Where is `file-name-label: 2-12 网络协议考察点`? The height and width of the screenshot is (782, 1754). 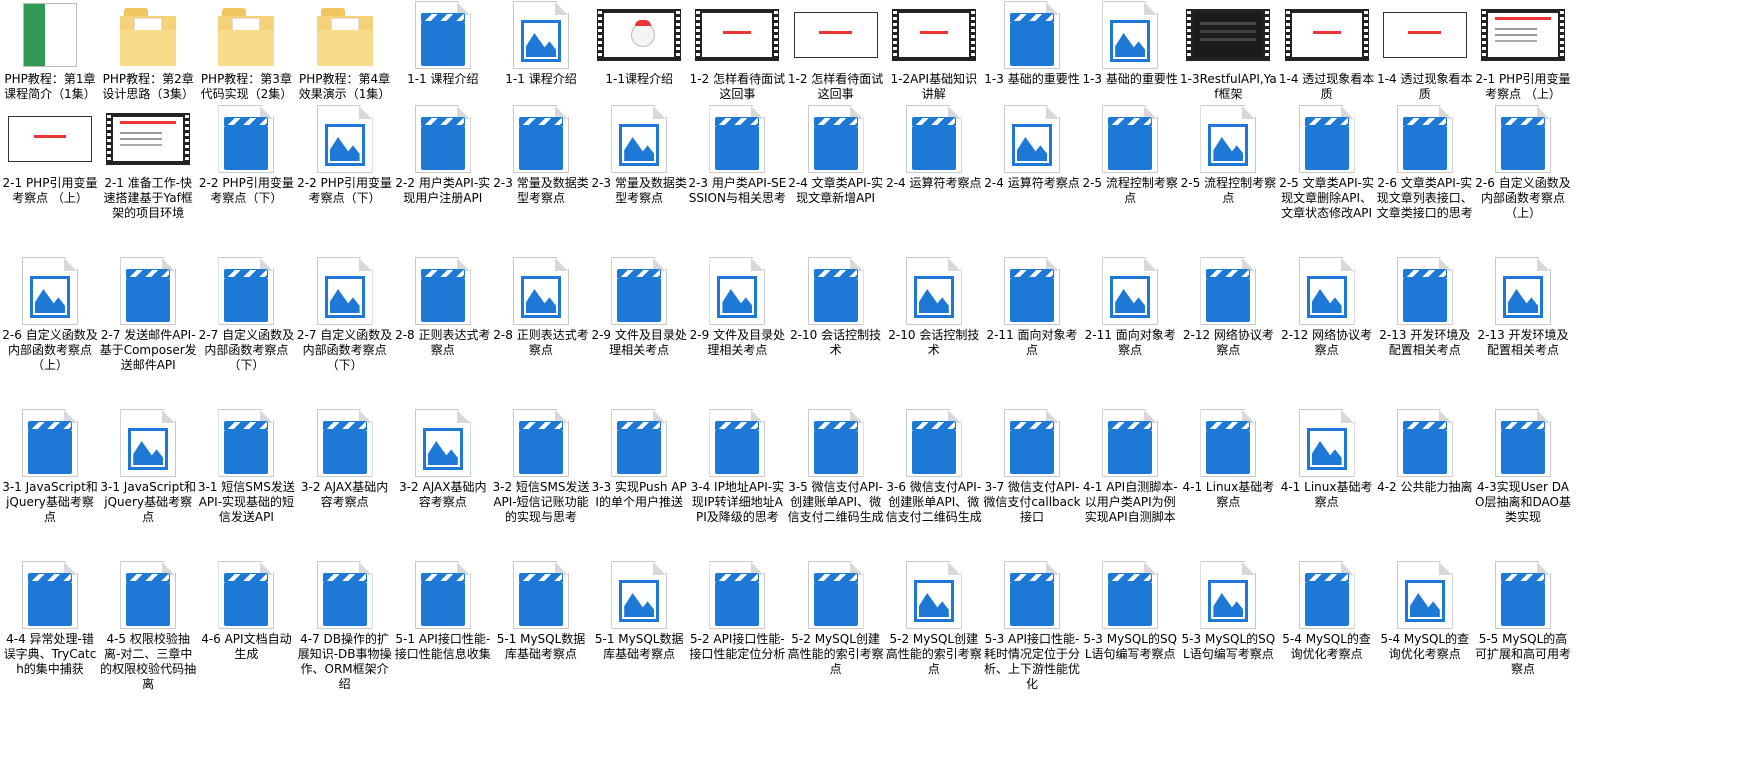 file-name-label: 2-12 网络协议考察点 is located at coordinates (1327, 342).